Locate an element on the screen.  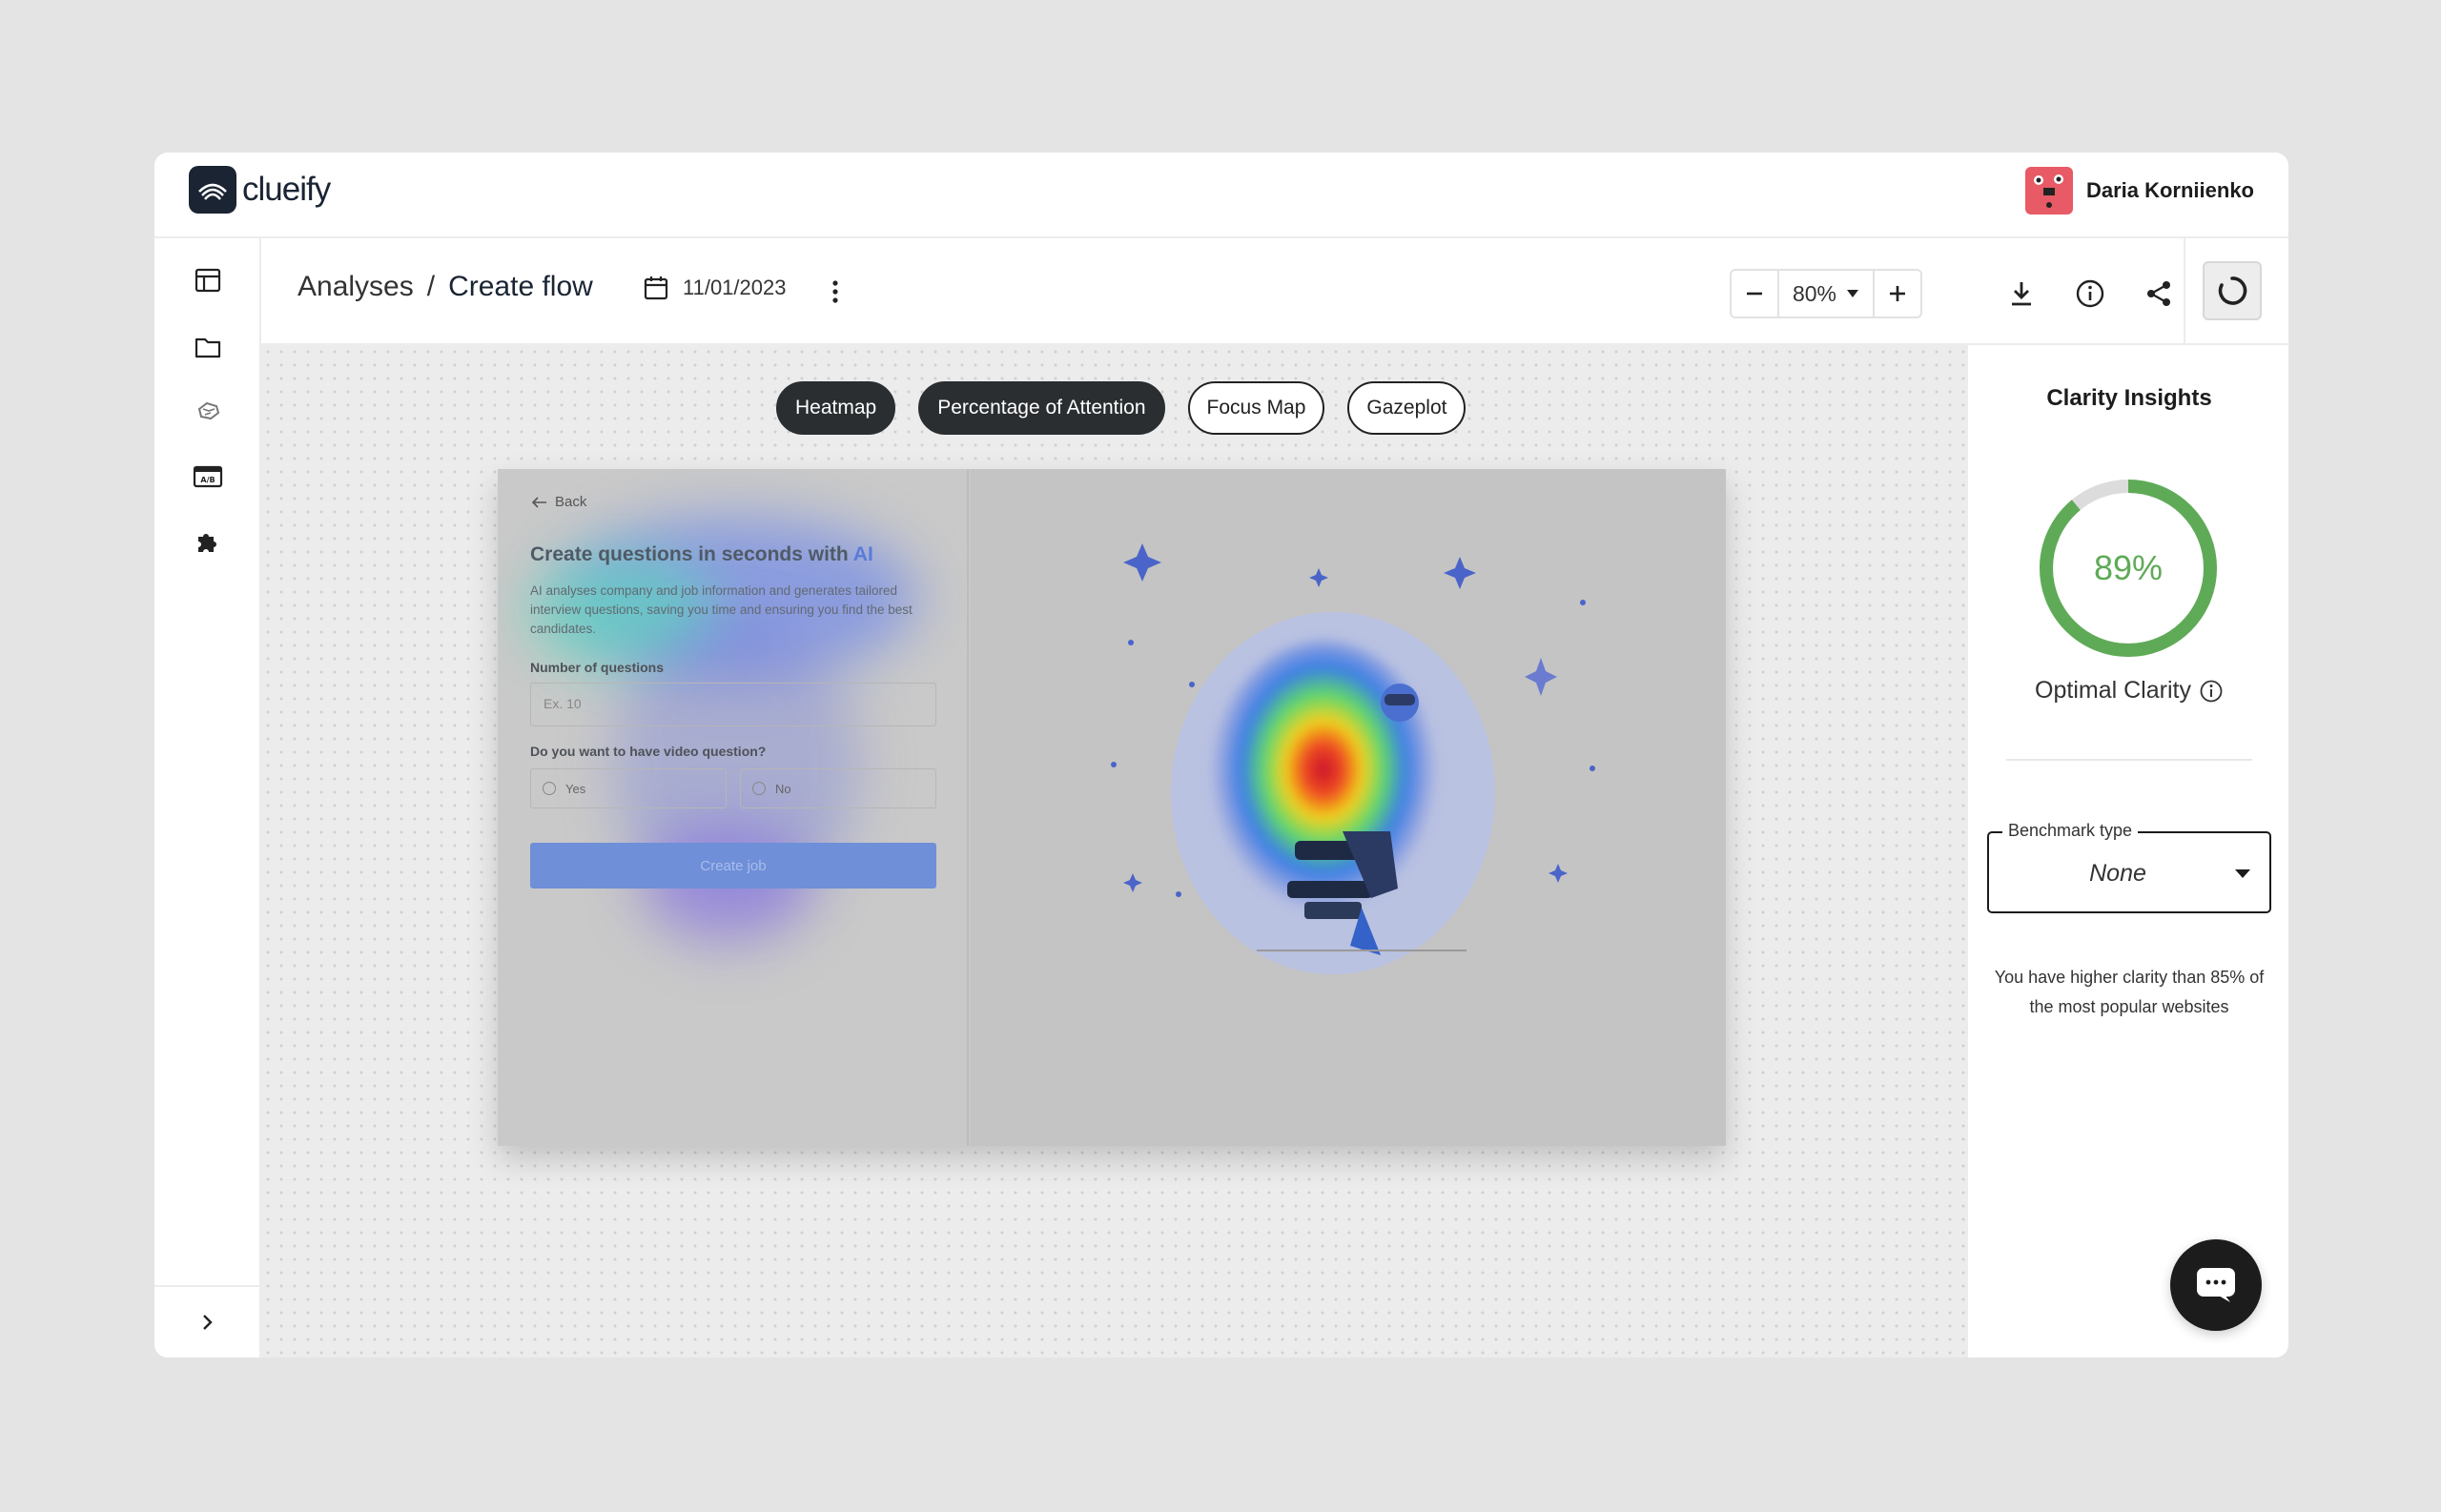
clarity-status: Optimal Clarity is located at coordinates (2128, 691).